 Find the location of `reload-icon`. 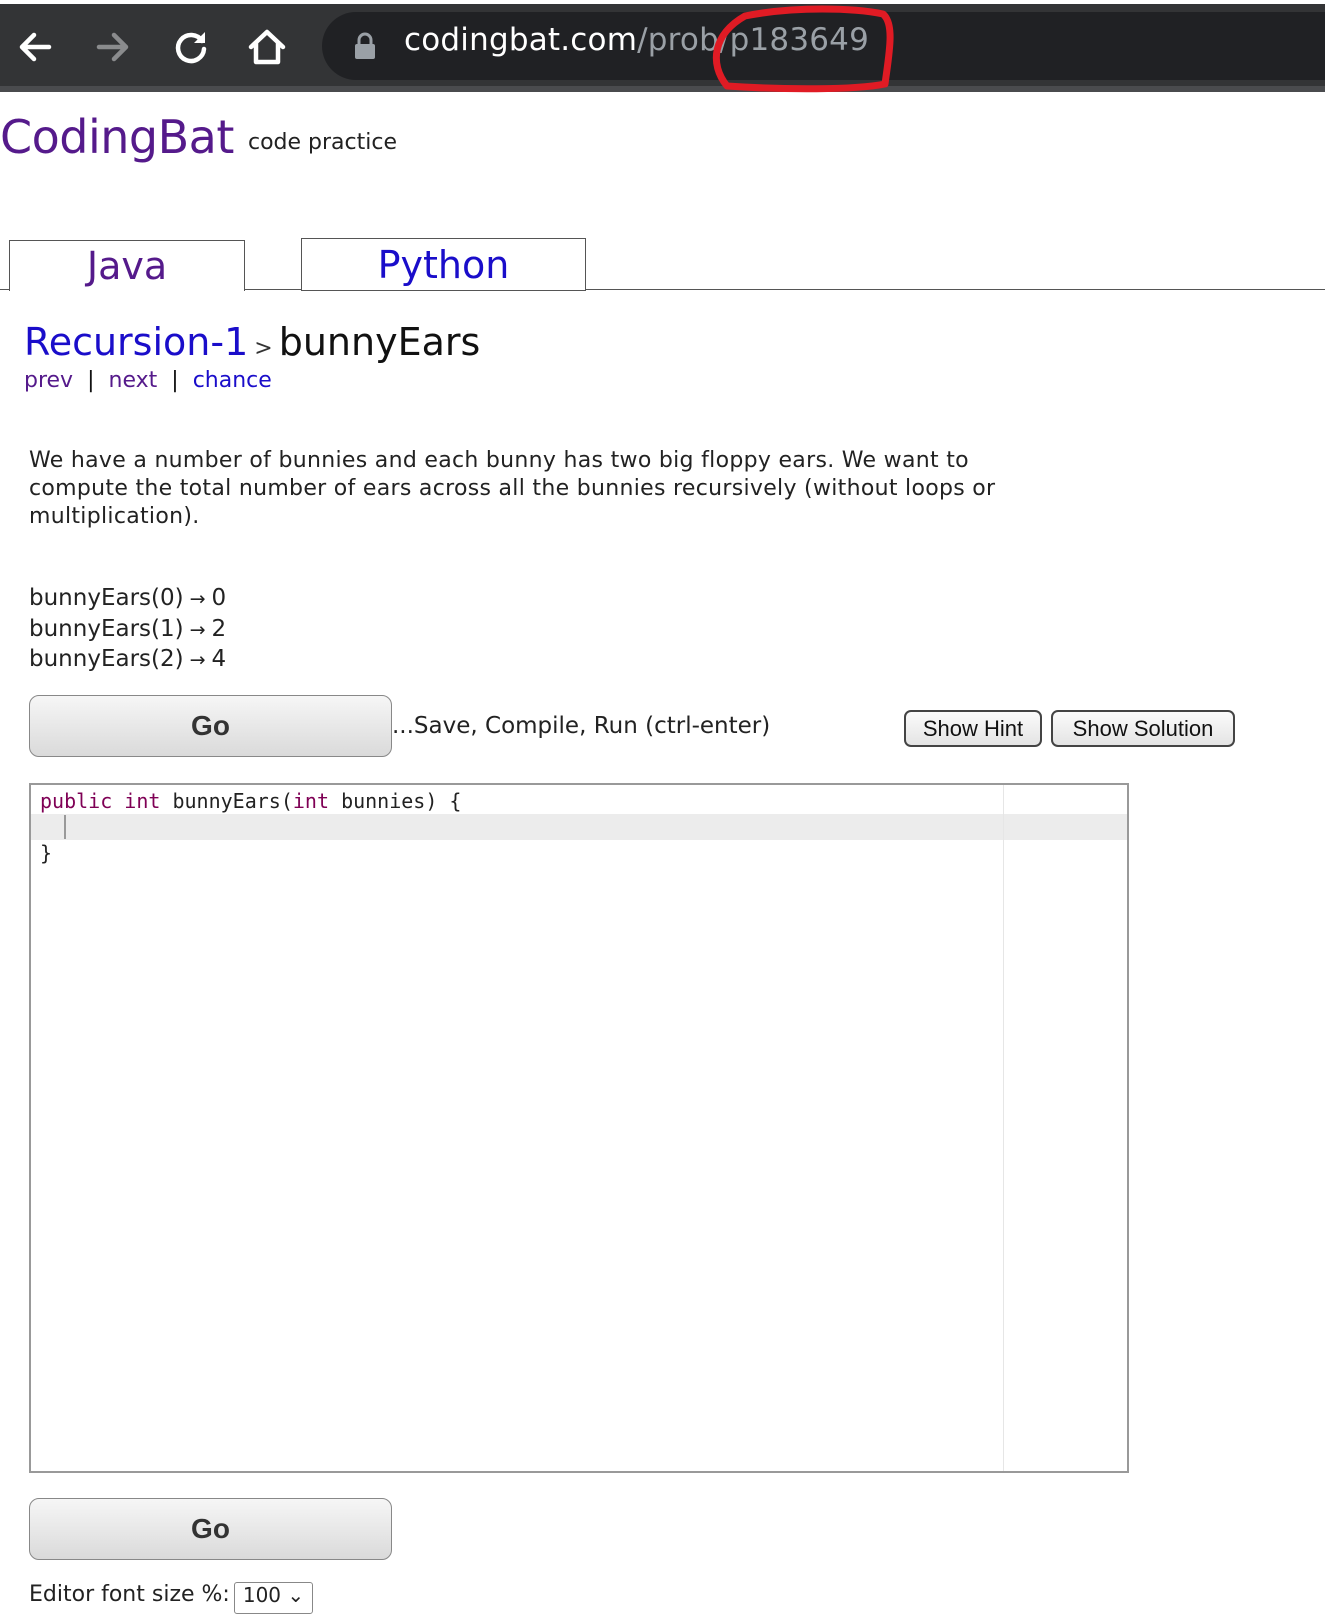

reload-icon is located at coordinates (191, 48).